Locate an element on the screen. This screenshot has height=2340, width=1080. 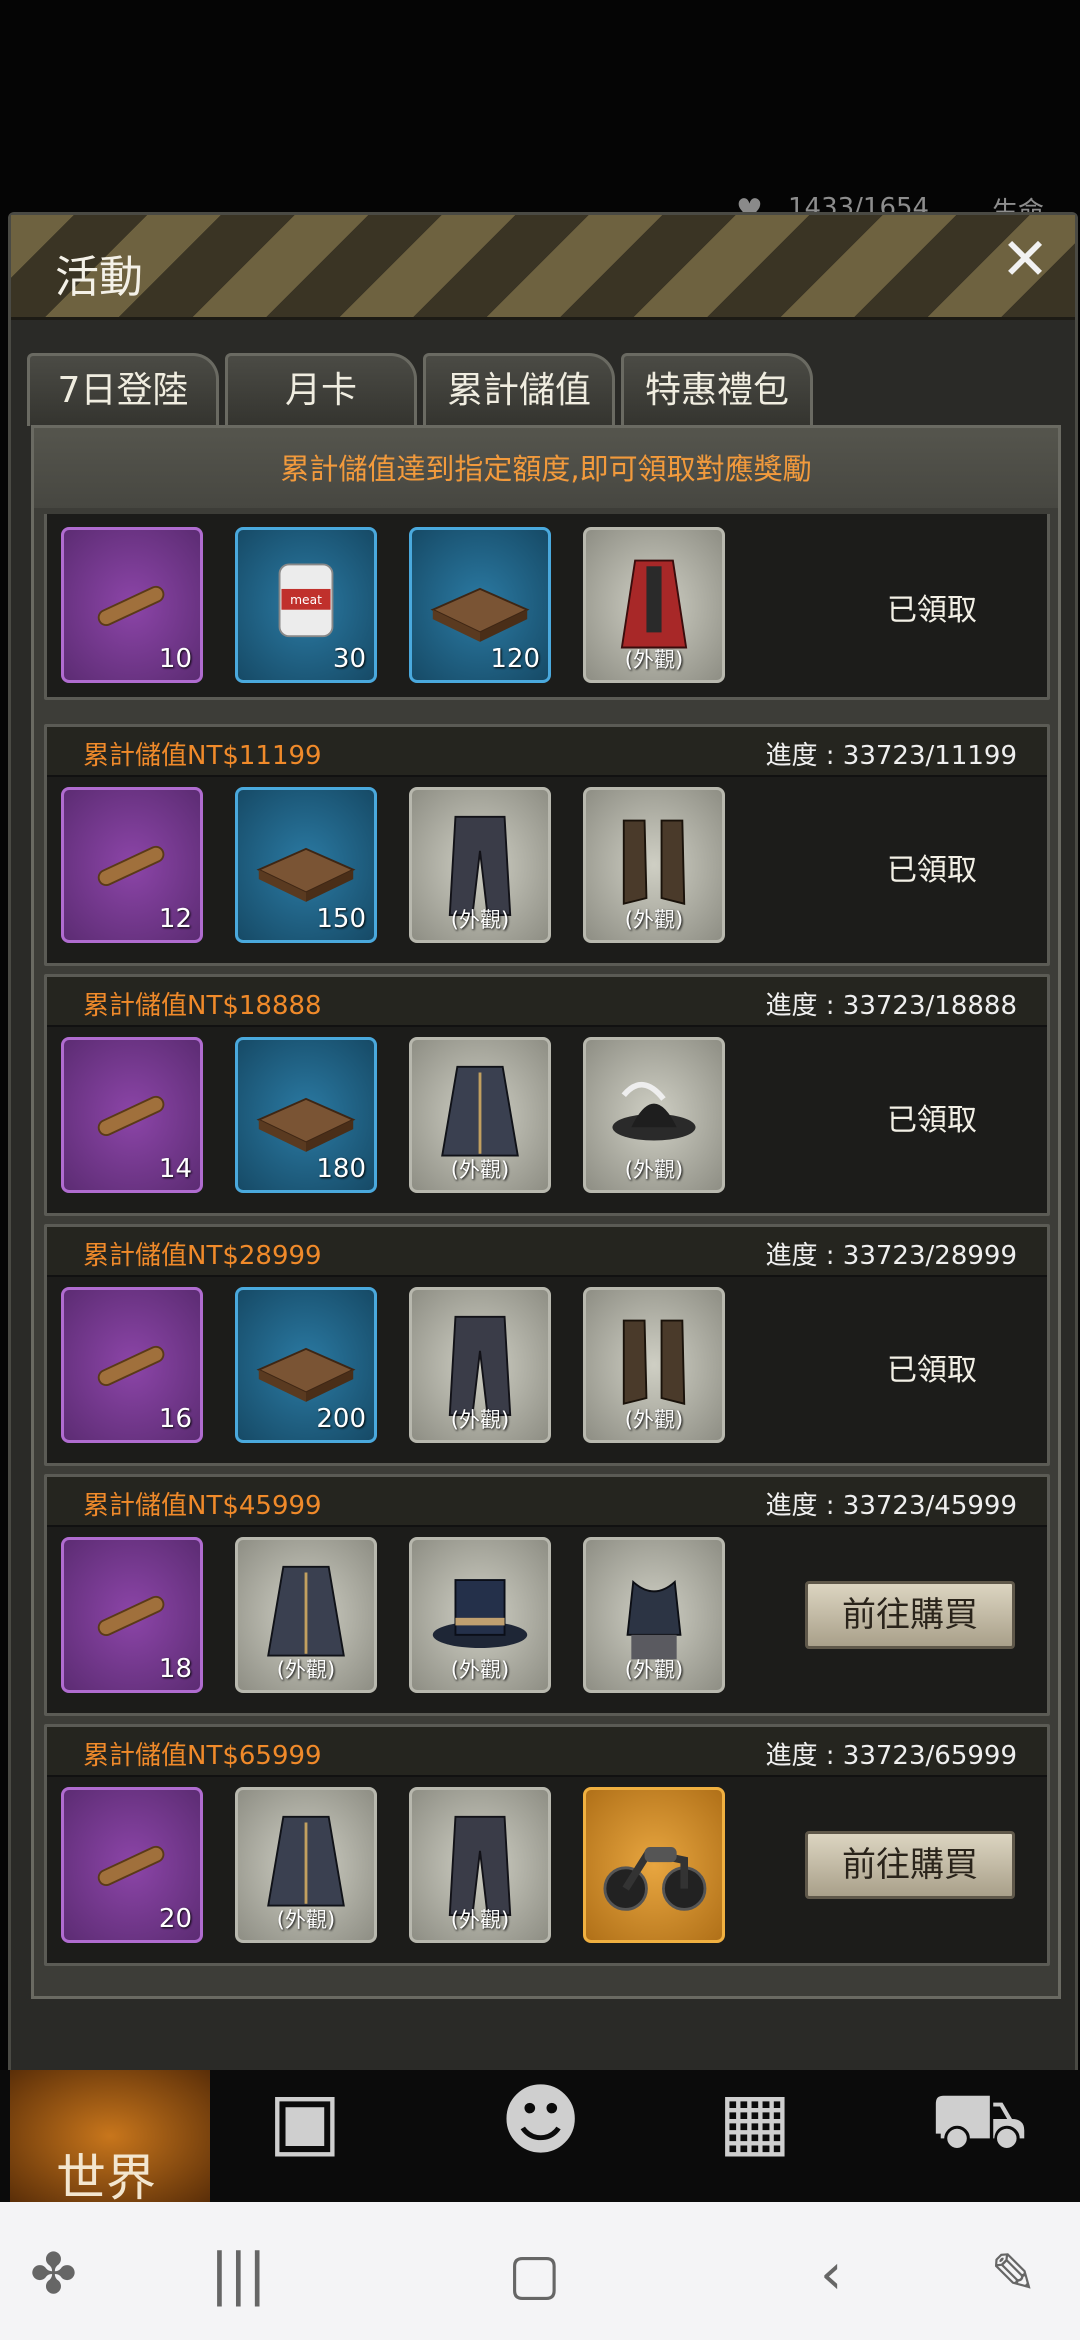
panel-title: 活動 is located at coordinates (99, 277).